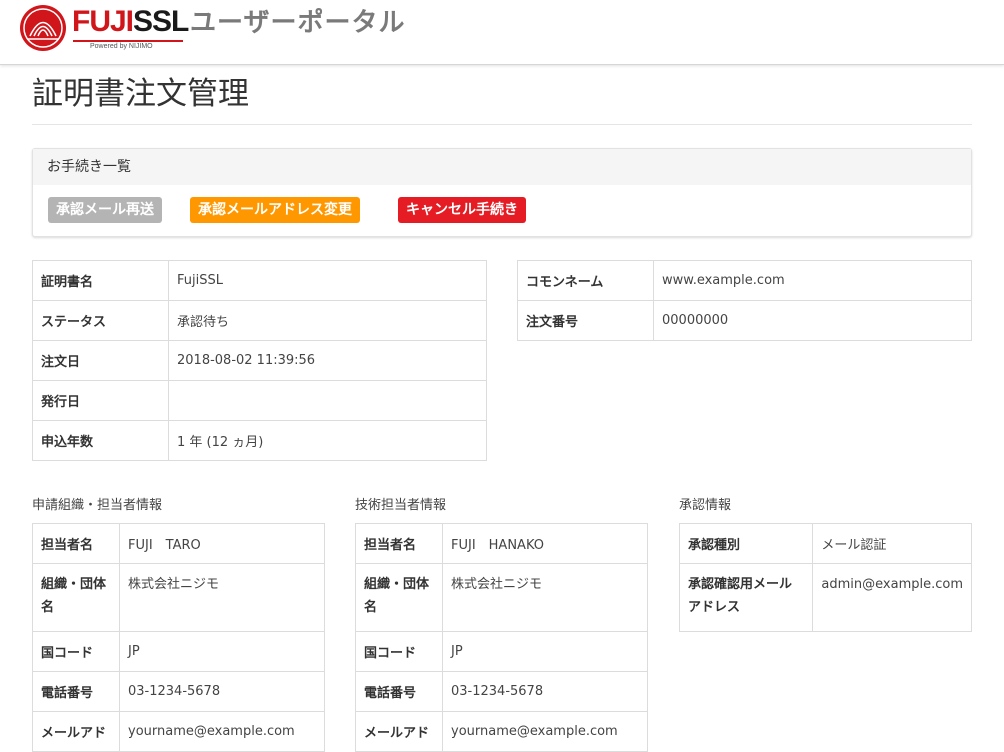 The width and height of the screenshot is (1004, 752). I want to click on table-row: 承認種別 メール認証, so click(825, 543).